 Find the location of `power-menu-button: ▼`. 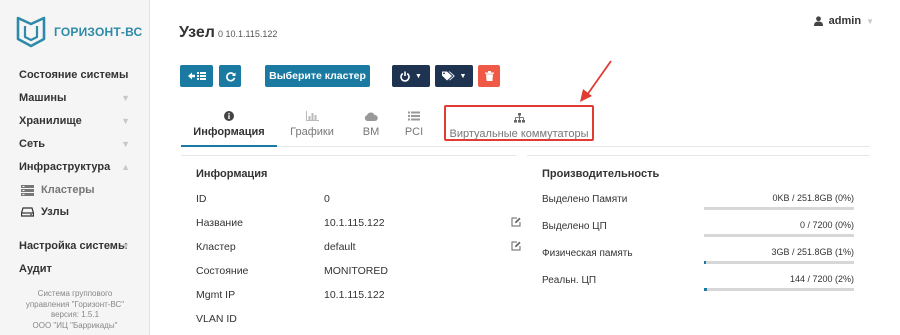

power-menu-button: ▼ is located at coordinates (411, 76).